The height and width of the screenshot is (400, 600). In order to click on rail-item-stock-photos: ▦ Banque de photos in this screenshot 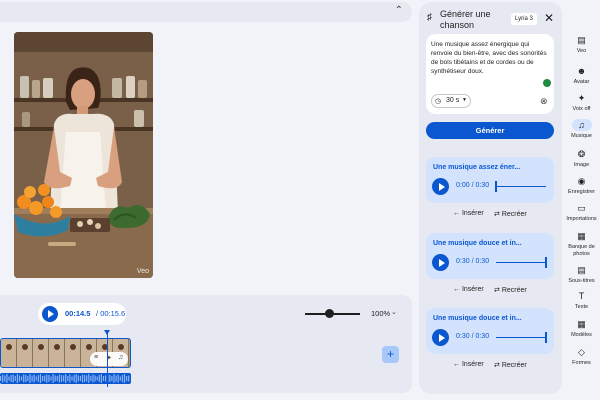, I will do `click(581, 246)`.